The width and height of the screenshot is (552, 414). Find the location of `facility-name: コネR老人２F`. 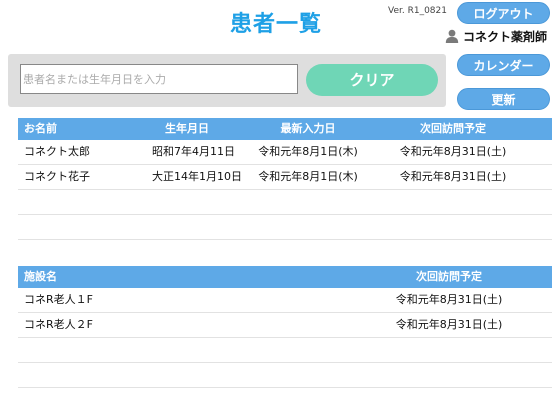

facility-name: コネR老人２F is located at coordinates (58, 324).